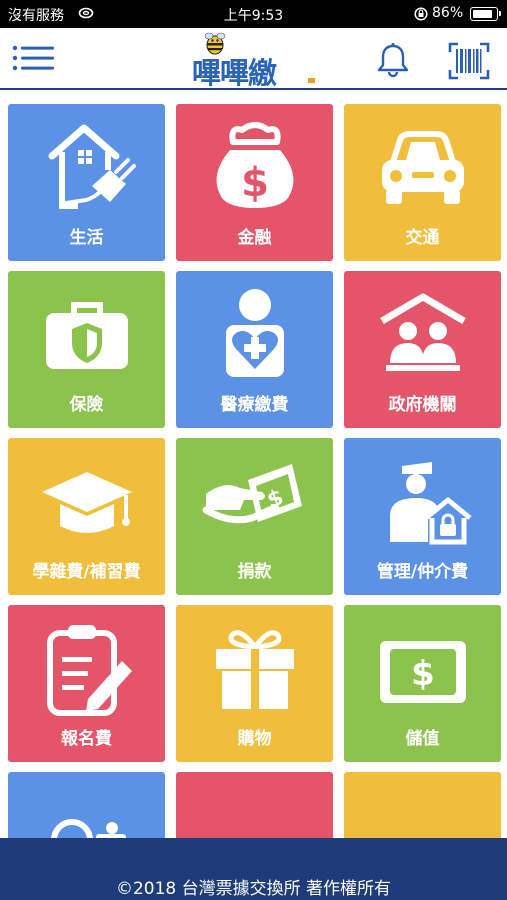 The height and width of the screenshot is (900, 507). What do you see at coordinates (311, 80) in the screenshot?
I see `logo-accent` at bounding box center [311, 80].